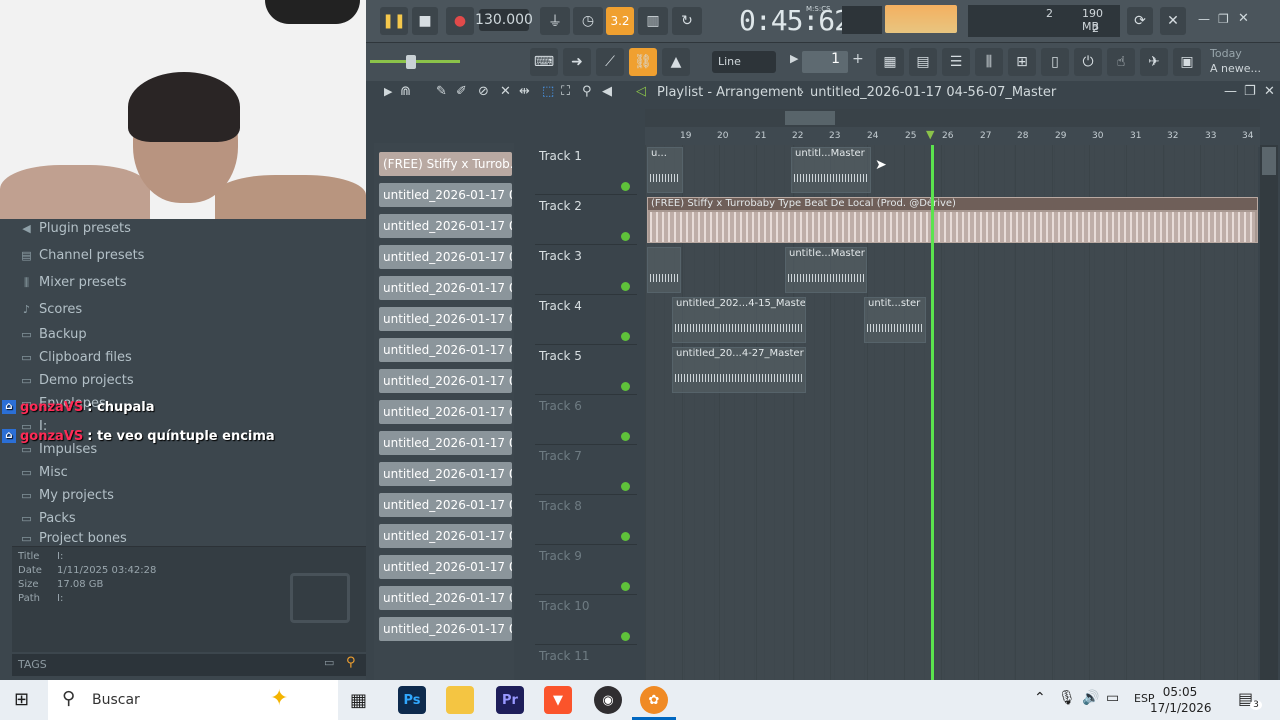 The height and width of the screenshot is (720, 1280). I want to click on photoshop-icon: Ps, so click(412, 700).